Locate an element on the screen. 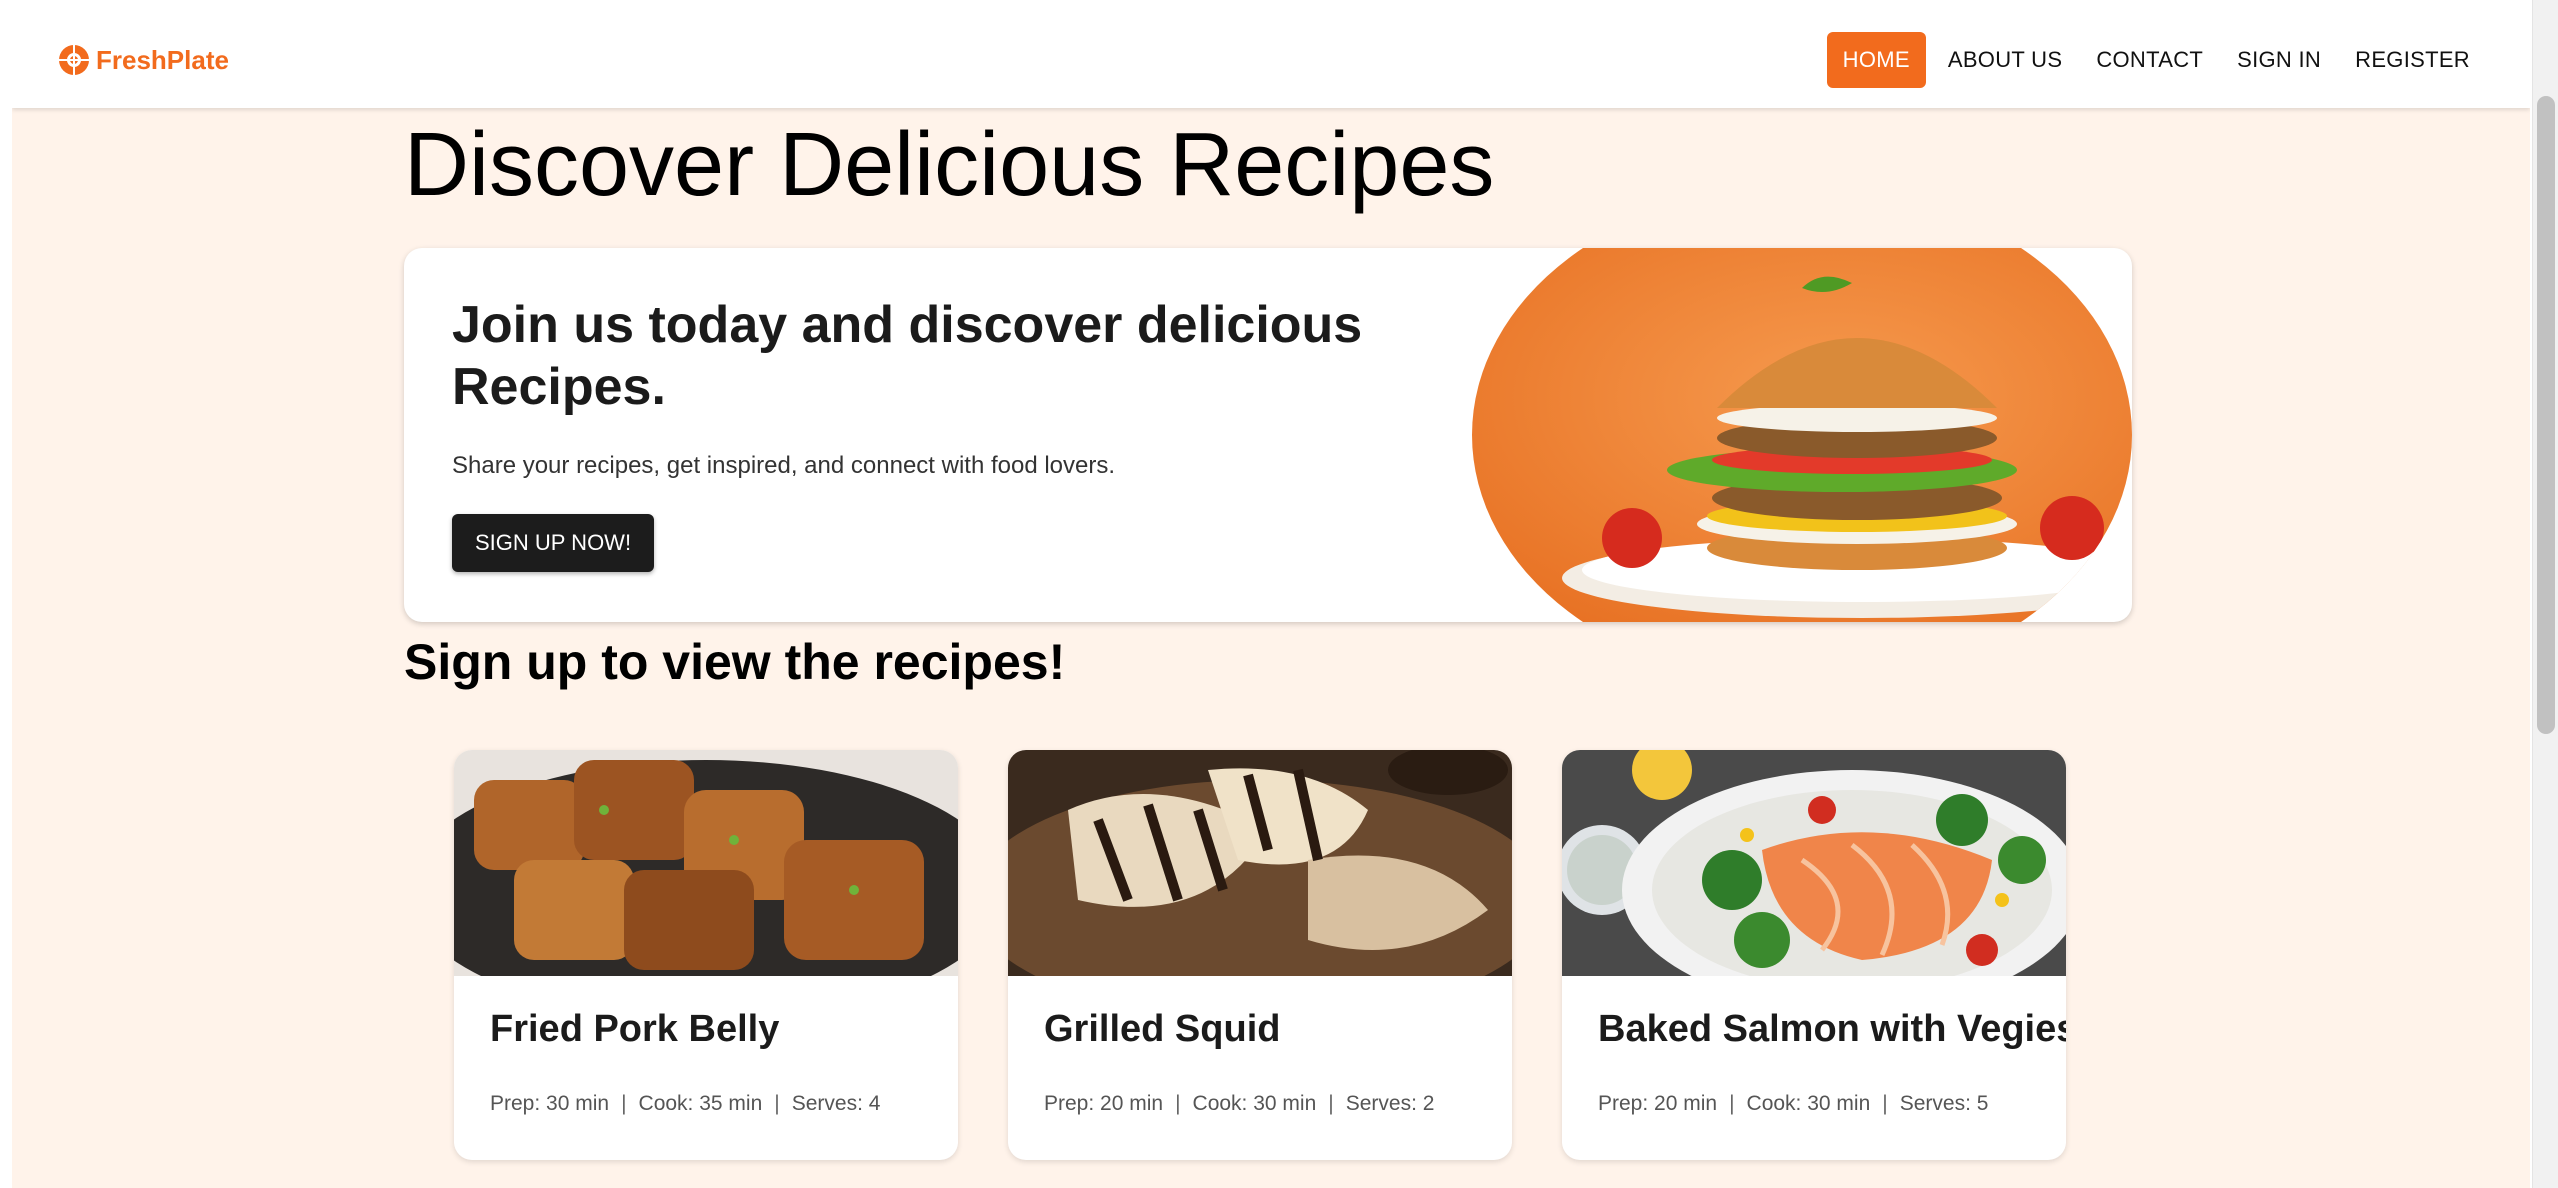 This screenshot has width=2558, height=1188. serves: Serves: 4 is located at coordinates (836, 1103).